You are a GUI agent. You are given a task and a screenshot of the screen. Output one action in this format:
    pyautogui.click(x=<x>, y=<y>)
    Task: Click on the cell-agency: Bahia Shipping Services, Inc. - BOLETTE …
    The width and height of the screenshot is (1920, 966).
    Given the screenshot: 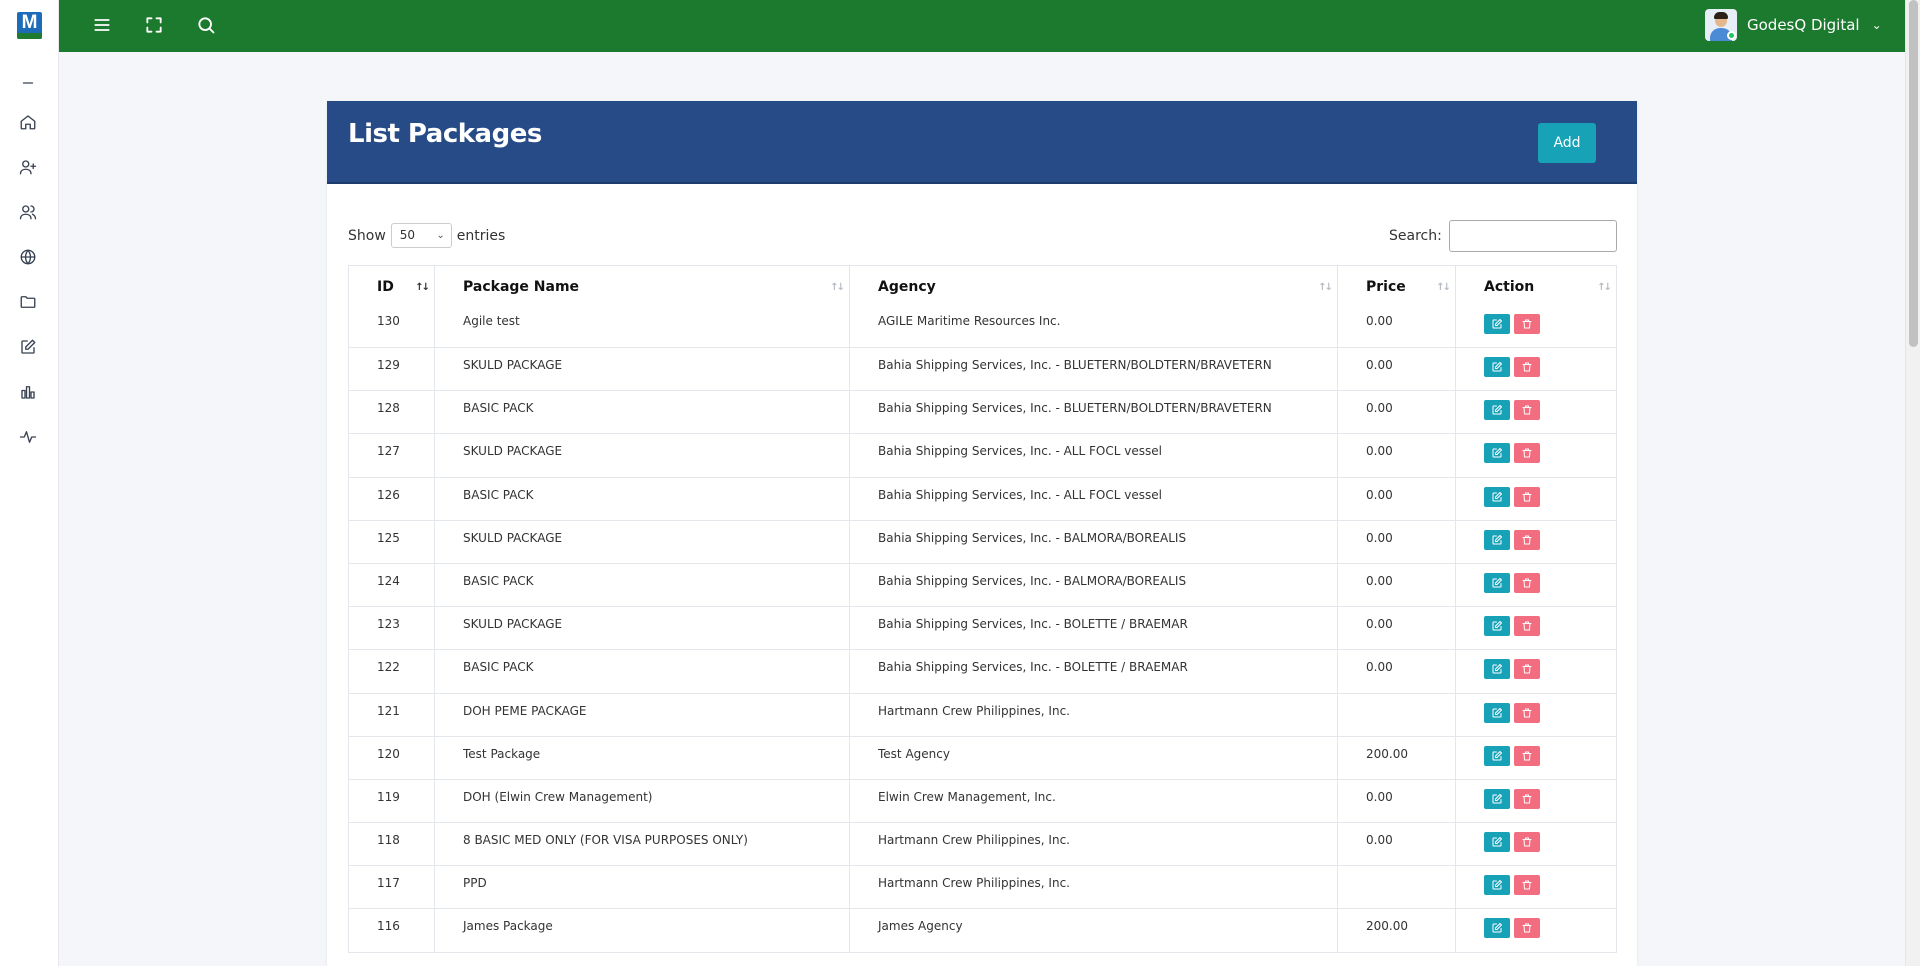 What is the action you would take?
    pyautogui.click(x=1093, y=671)
    